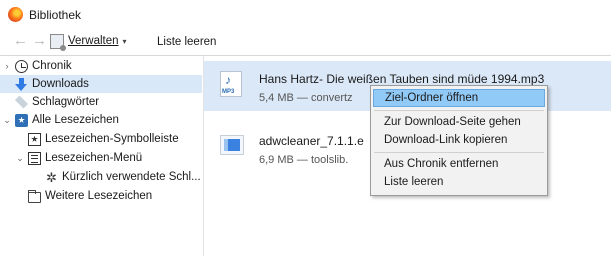  Describe the element at coordinates (305, 42) in the screenshot. I see `library-toolbar: ← → Verwalten ▾ Liste leeren` at that location.